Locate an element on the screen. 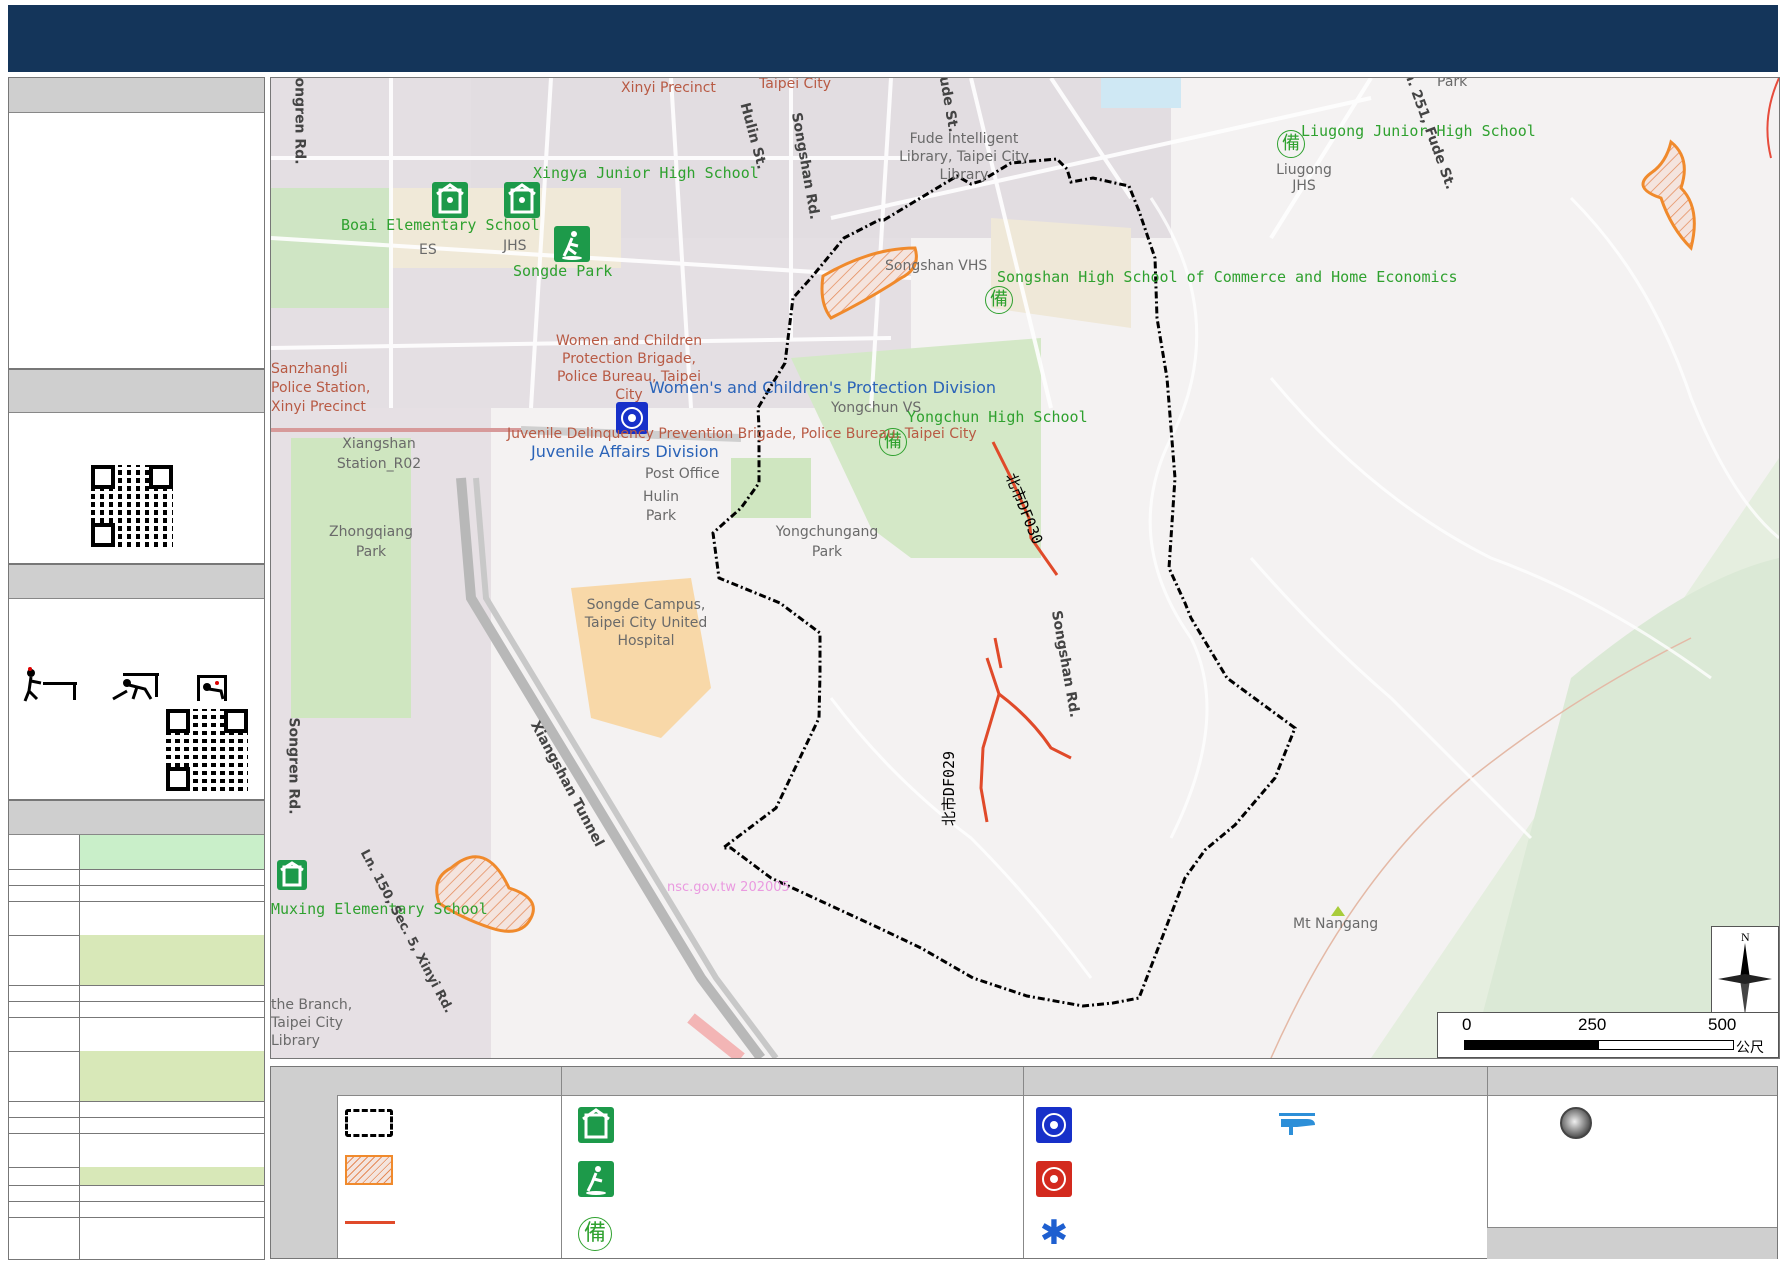  label-mt-nangang: Mt Nangang is located at coordinates (1336, 924).